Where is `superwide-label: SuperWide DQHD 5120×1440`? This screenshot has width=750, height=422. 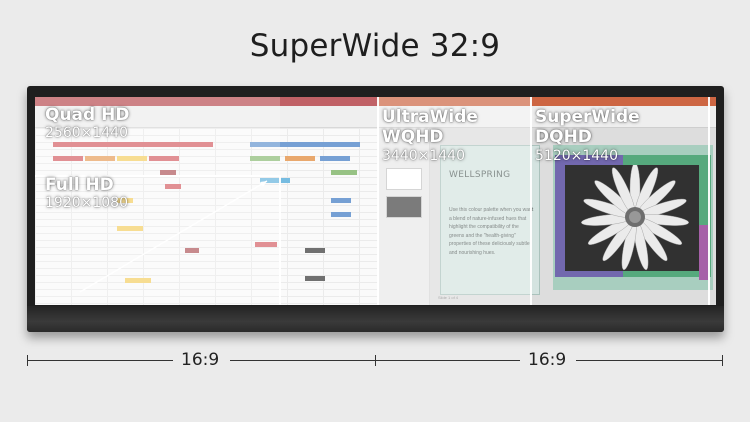
superwide-label: SuperWide DQHD 5120×1440 is located at coordinates (590, 135).